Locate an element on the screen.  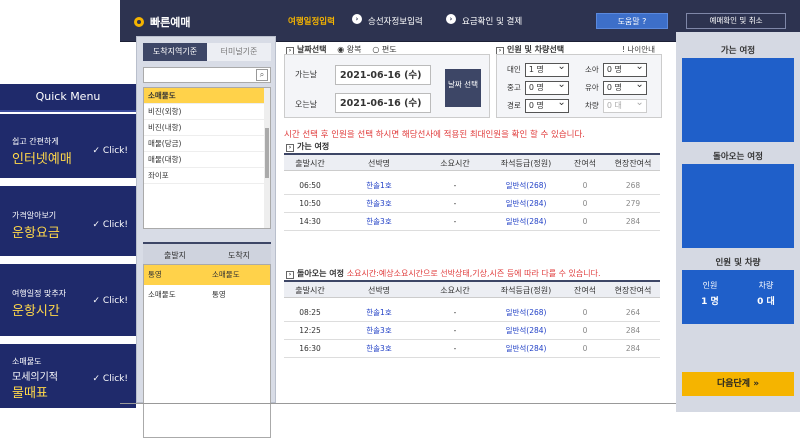
summary-people-title: 인원 및 차량 is located at coordinates (738, 263).